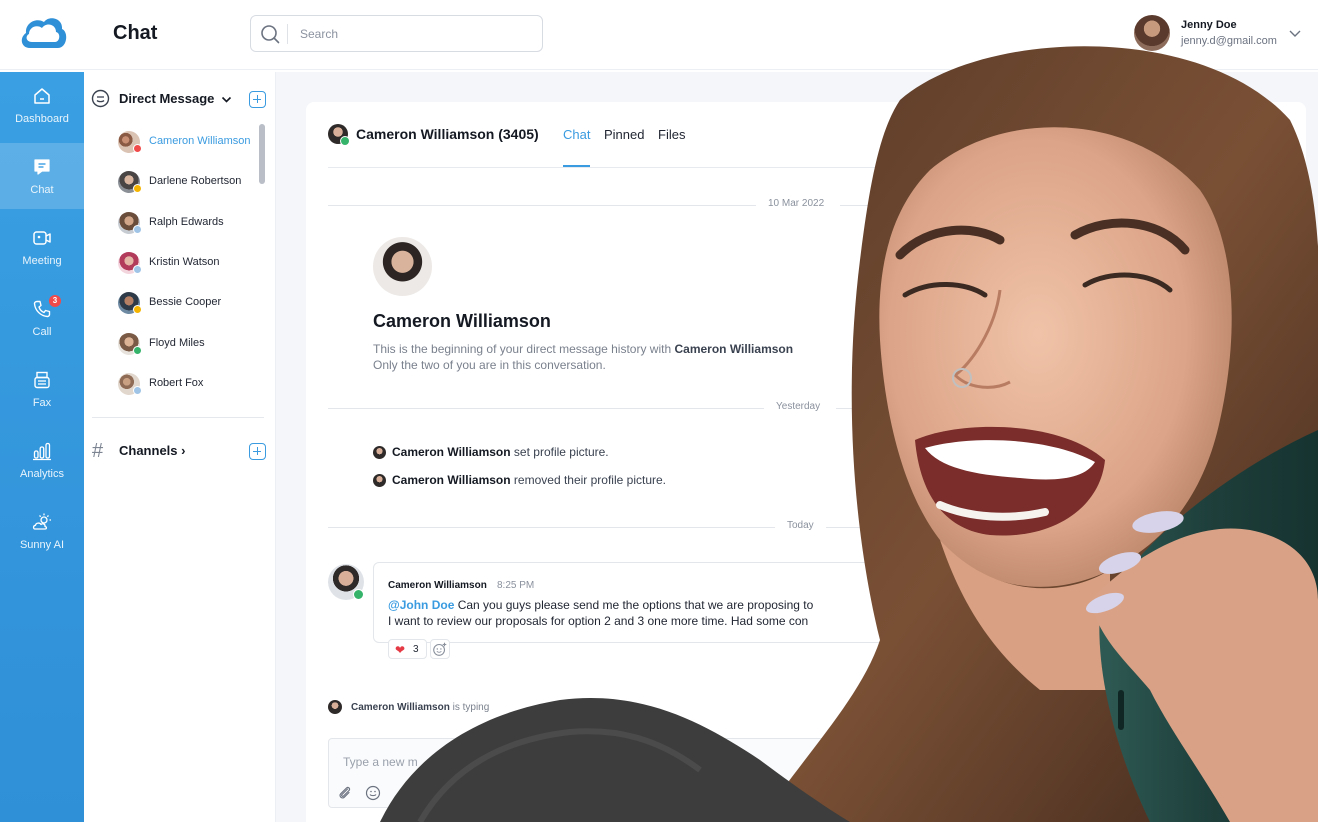 This screenshot has height=822, width=1318. I want to click on system-event-action: set profile picture., so click(559, 452).